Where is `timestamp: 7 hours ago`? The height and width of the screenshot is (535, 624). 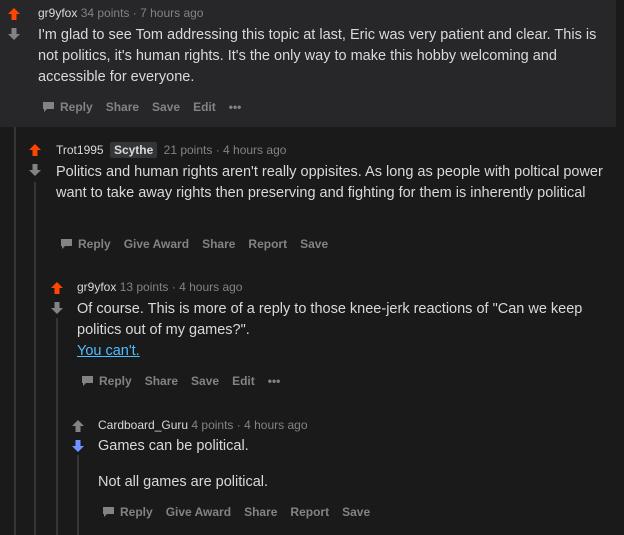
timestamp: 7 hours ago is located at coordinates (171, 13).